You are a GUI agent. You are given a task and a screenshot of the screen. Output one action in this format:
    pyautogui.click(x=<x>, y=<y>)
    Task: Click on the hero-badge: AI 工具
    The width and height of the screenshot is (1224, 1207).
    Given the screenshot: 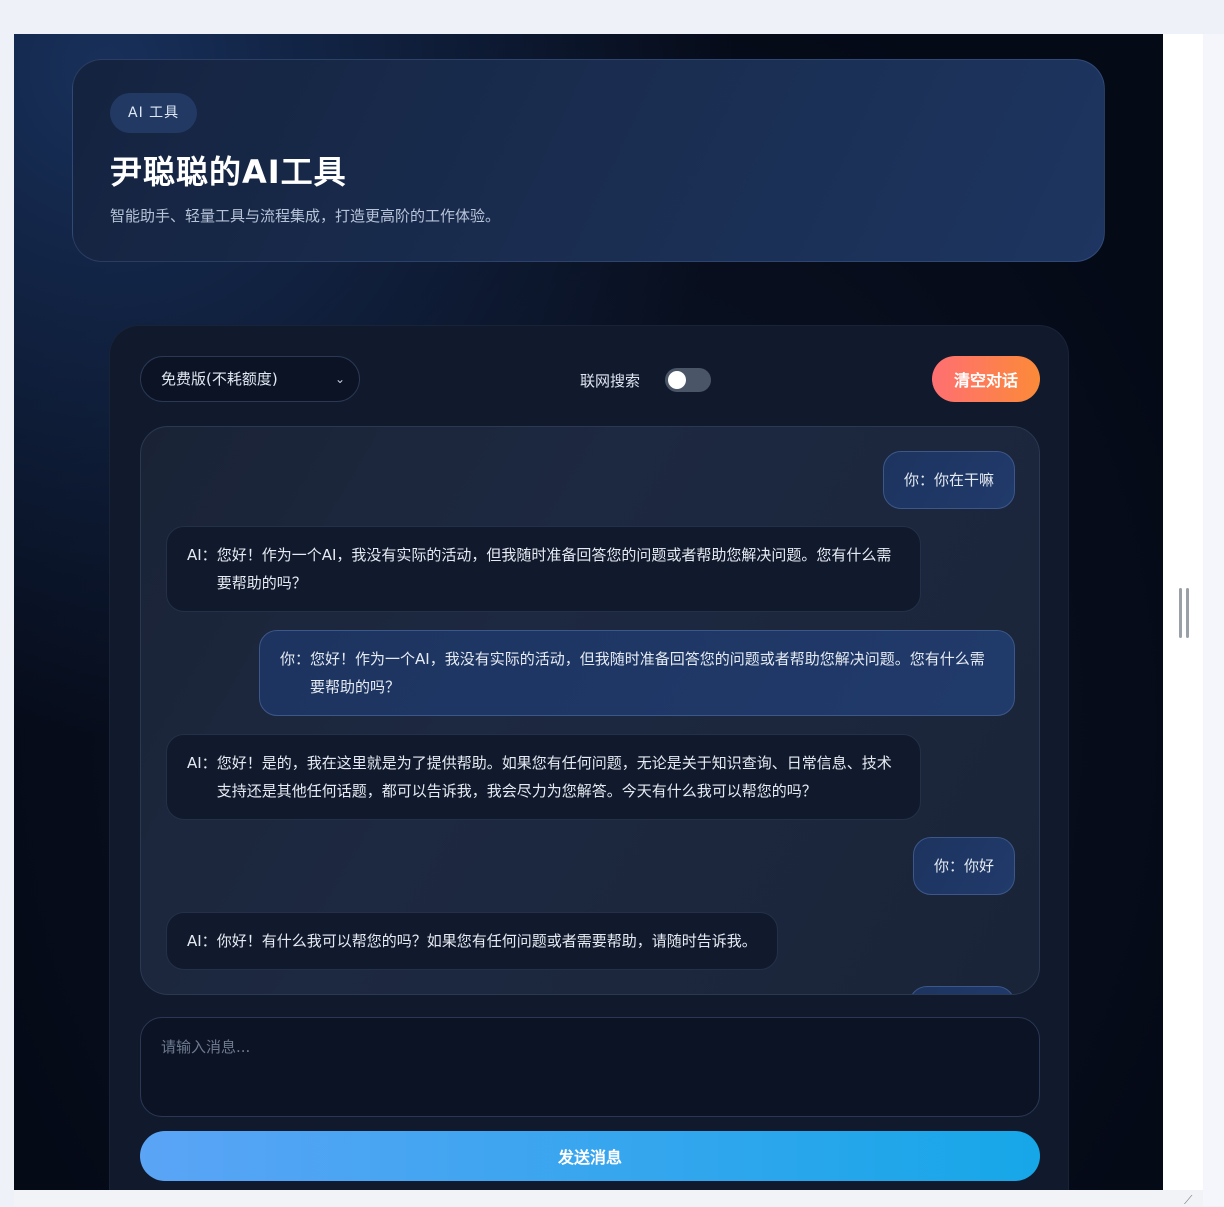 What is the action you would take?
    pyautogui.click(x=154, y=113)
    